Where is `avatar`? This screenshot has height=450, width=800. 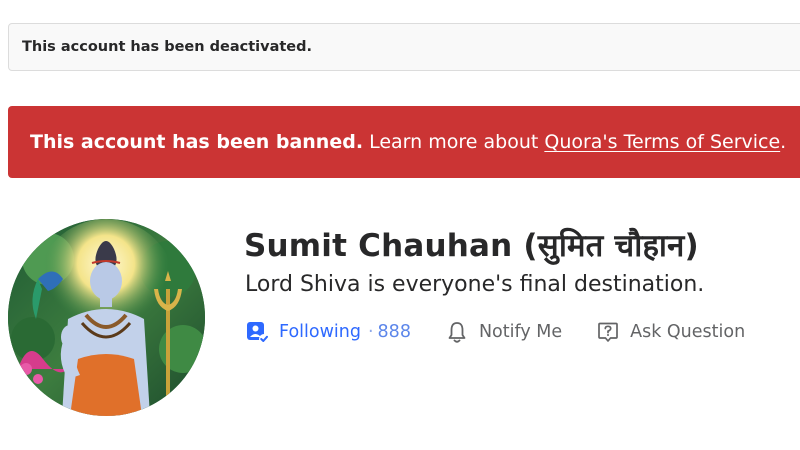 avatar is located at coordinates (106, 317).